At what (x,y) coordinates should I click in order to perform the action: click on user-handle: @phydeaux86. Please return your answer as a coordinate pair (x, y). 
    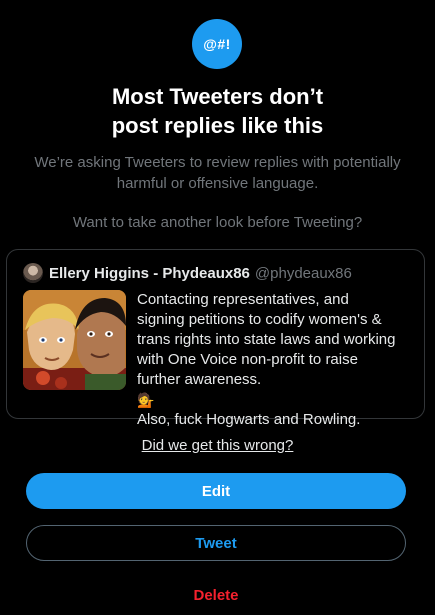
    Looking at the image, I should click on (303, 273).